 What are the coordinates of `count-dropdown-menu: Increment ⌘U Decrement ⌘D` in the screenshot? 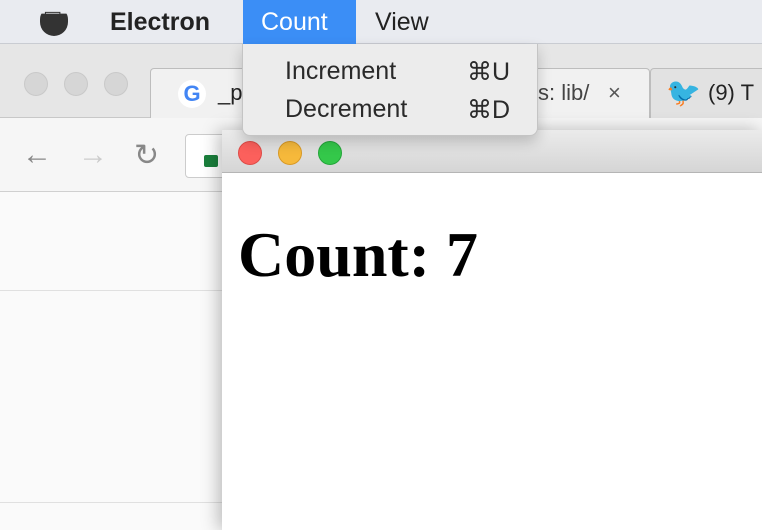 It's located at (390, 90).